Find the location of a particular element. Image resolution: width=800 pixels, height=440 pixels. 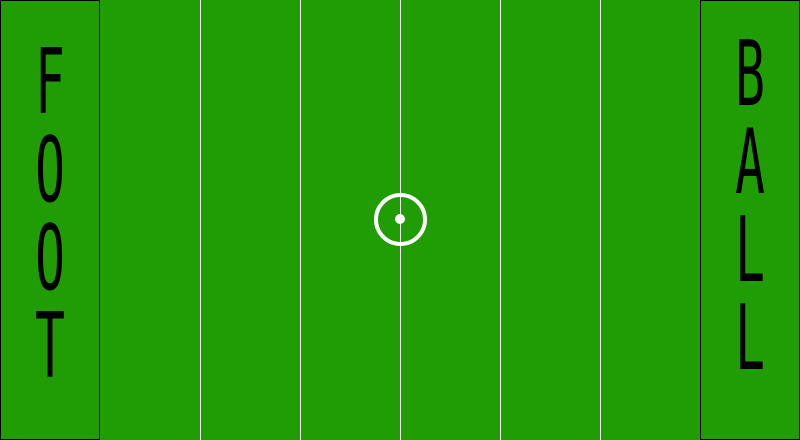

left-endzone: F O O T is located at coordinates (50, 220).